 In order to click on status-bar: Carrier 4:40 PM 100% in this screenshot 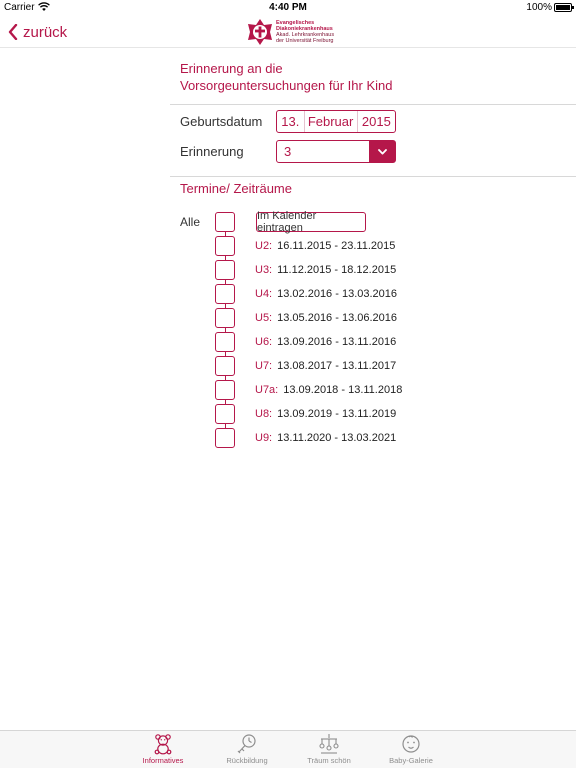, I will do `click(288, 8)`.